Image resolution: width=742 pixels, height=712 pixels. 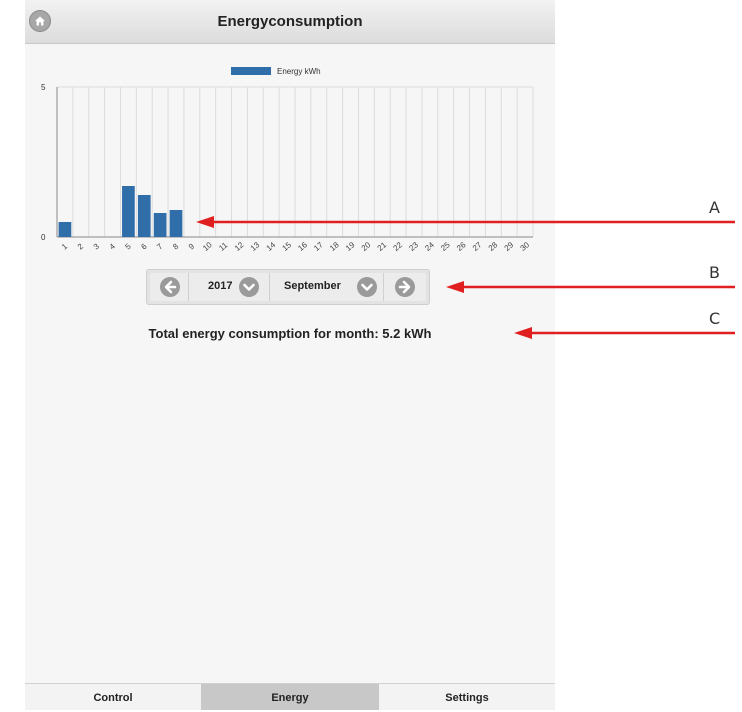 I want to click on prev-month-button, so click(x=170, y=287).